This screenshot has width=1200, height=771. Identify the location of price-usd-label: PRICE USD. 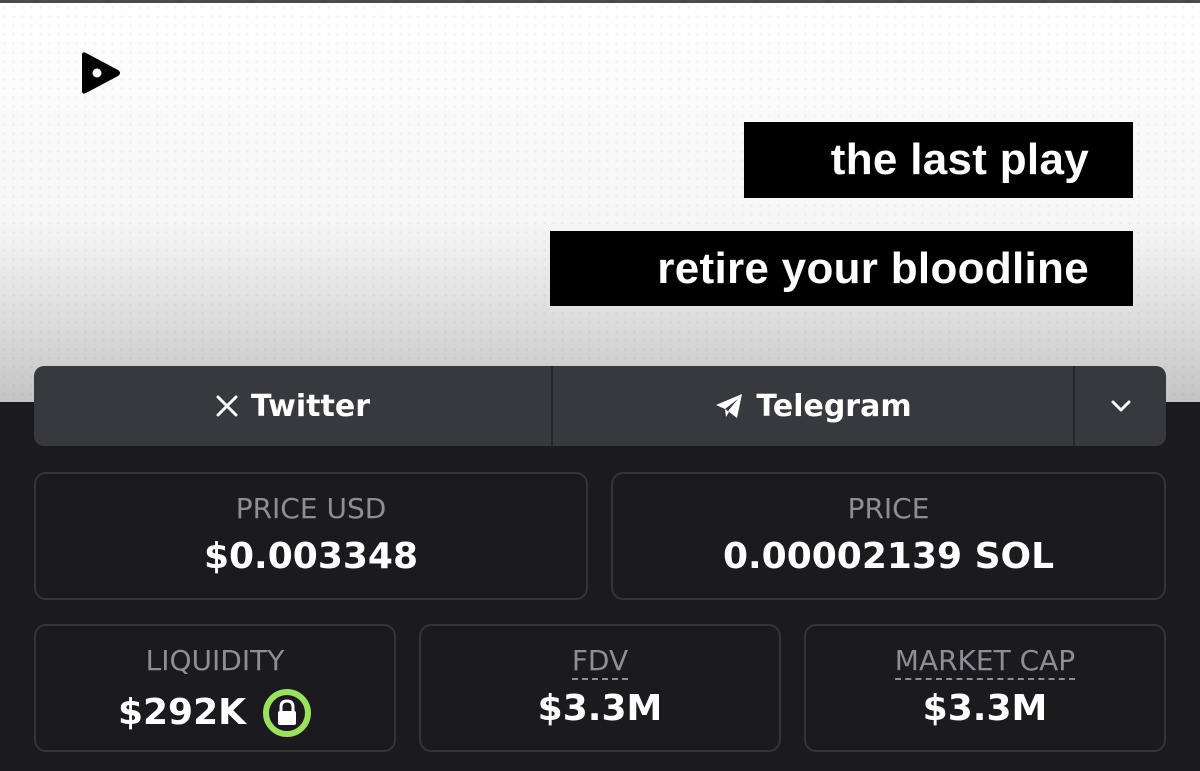
(311, 508).